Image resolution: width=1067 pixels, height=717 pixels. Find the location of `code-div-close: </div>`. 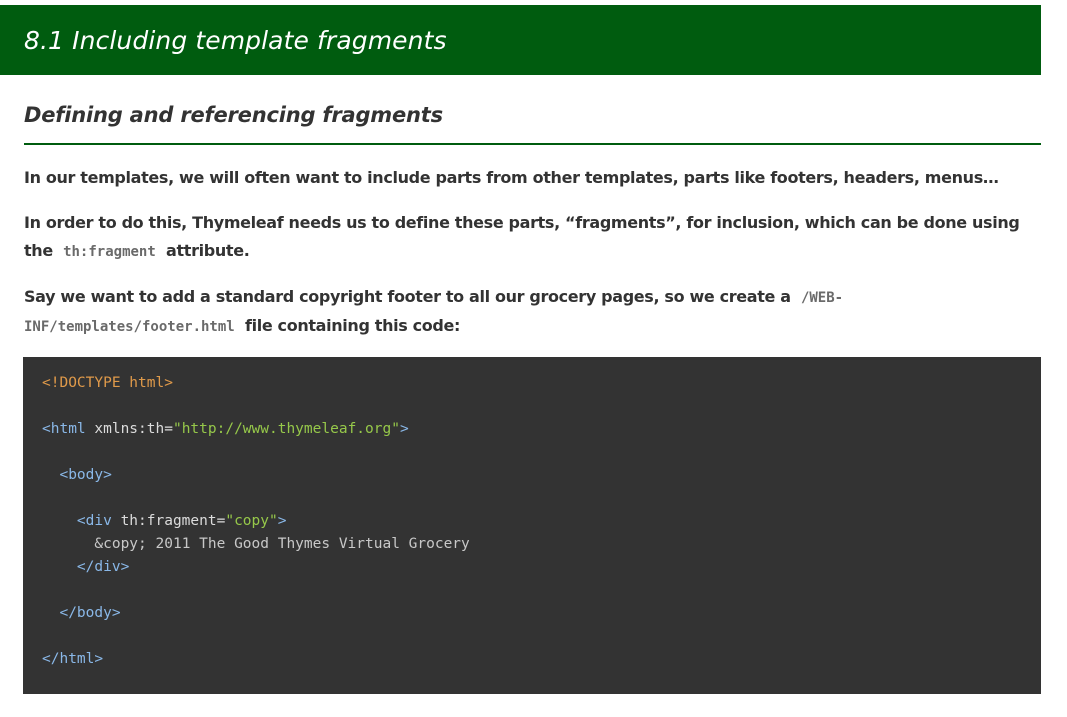

code-div-close: </div> is located at coordinates (103, 567).